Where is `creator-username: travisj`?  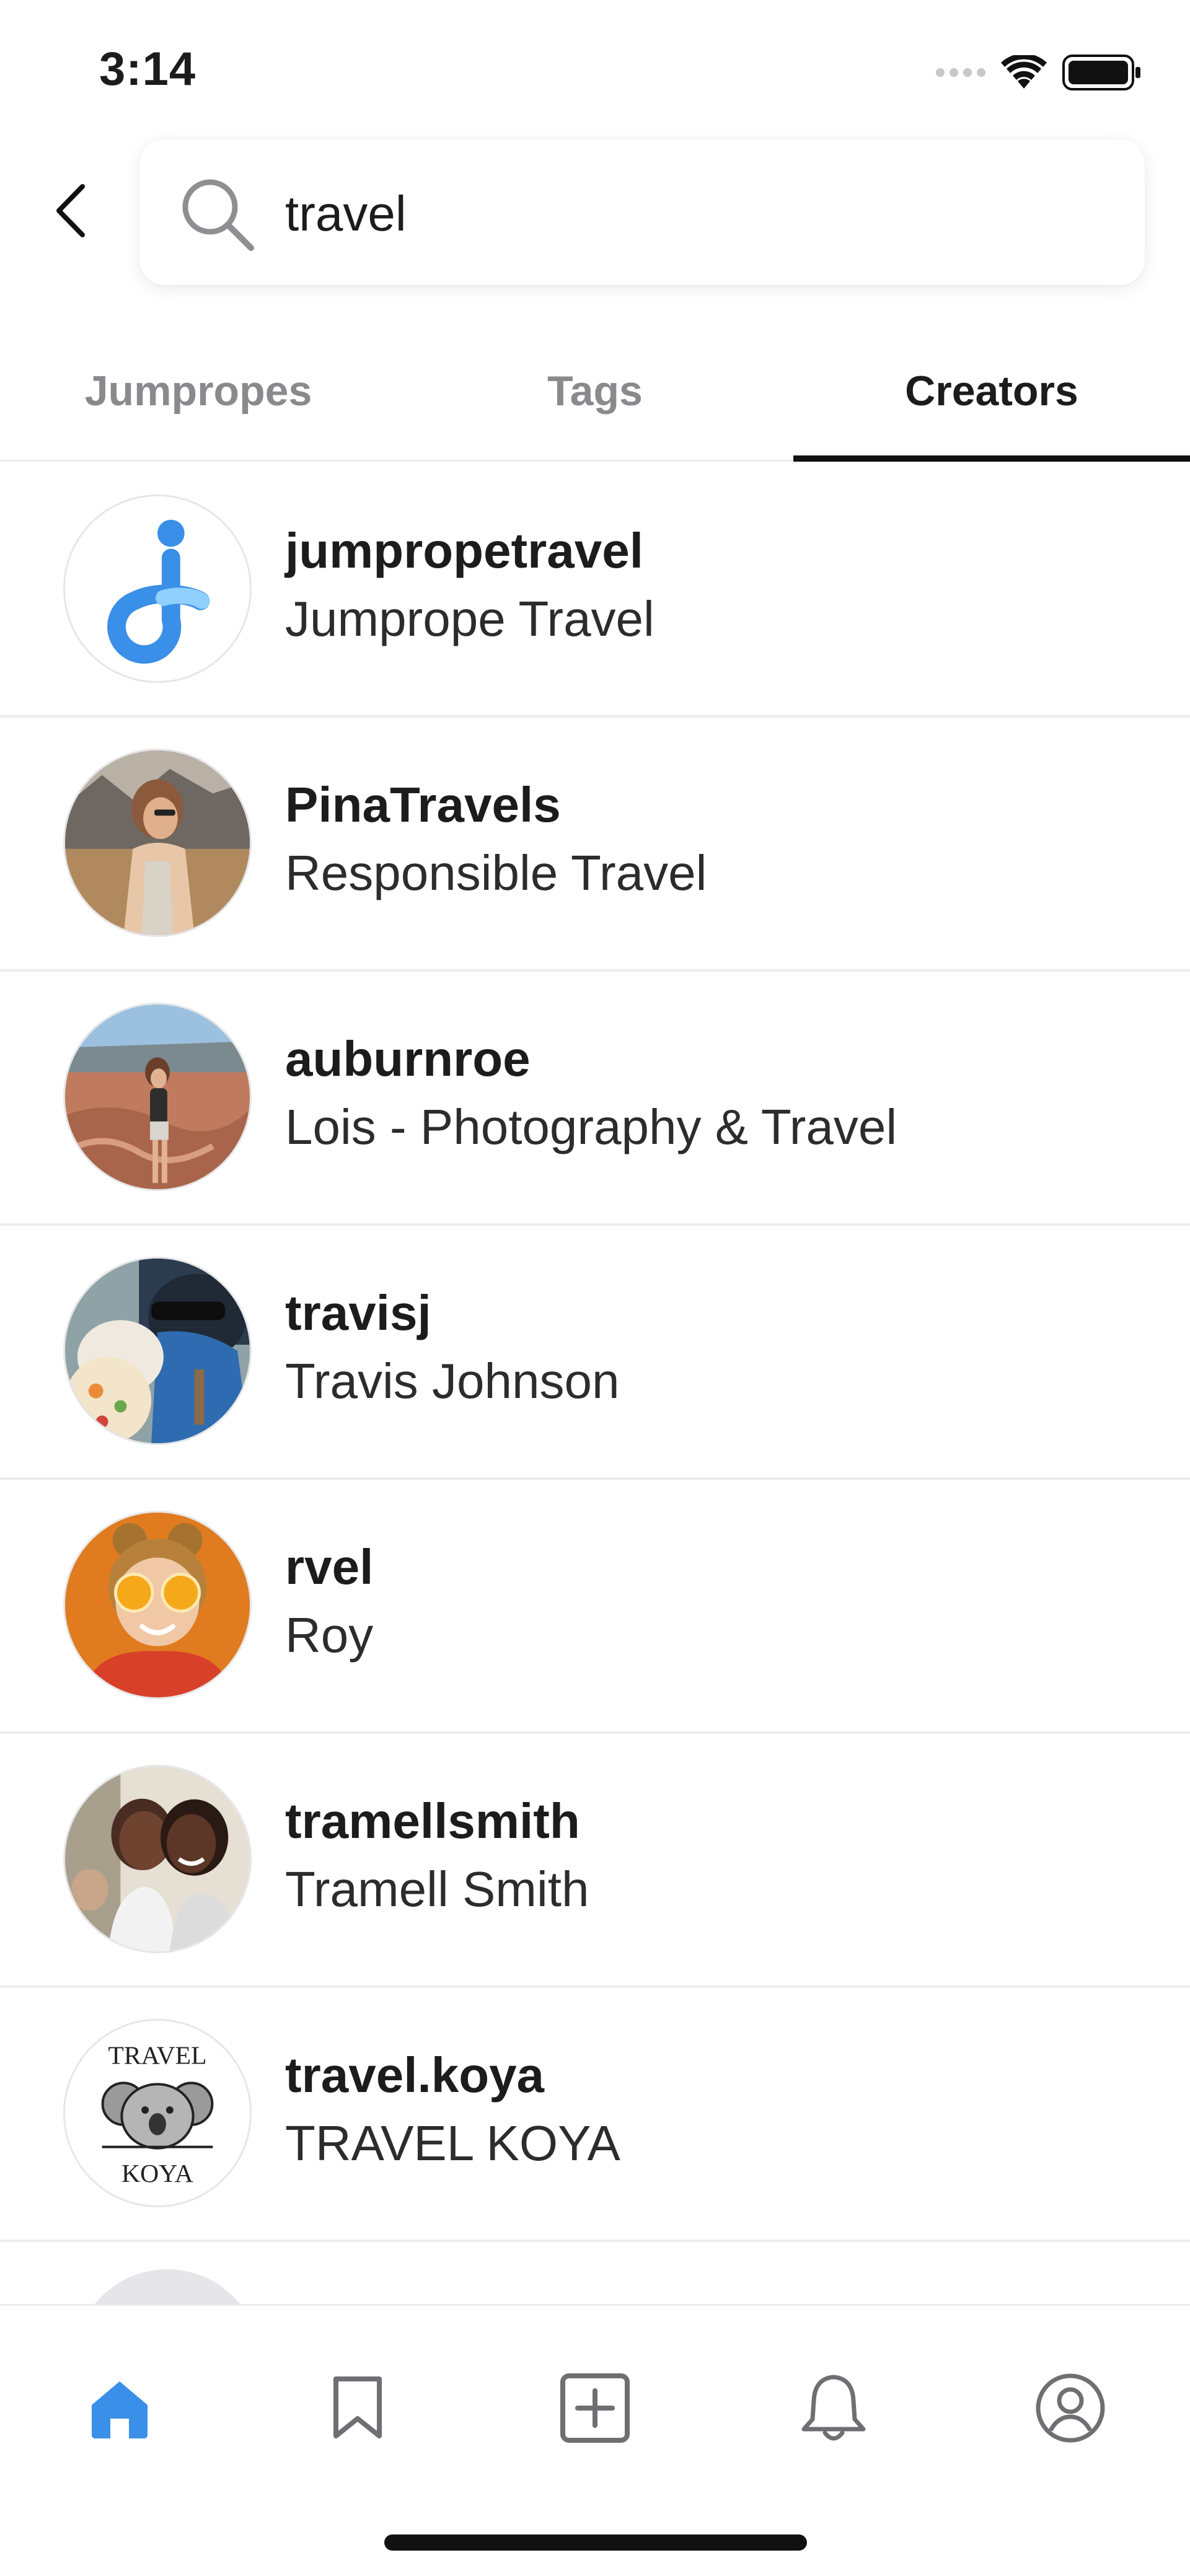 creator-username: travisj is located at coordinates (358, 1313).